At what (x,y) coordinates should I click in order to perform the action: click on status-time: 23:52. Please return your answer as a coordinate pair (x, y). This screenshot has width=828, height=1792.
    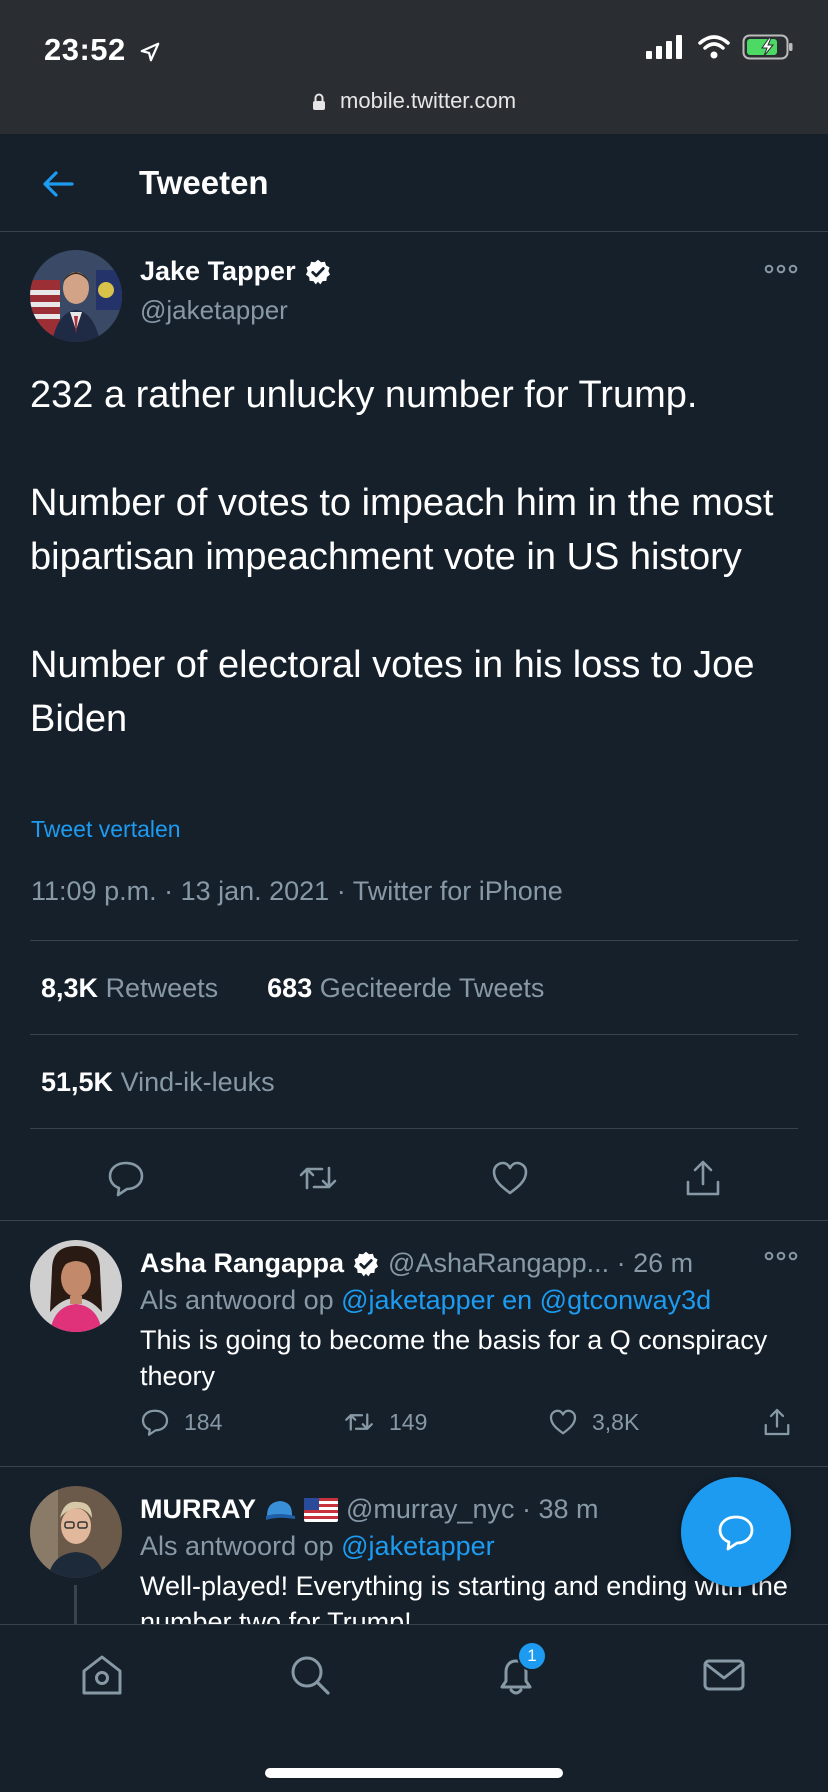
    Looking at the image, I should click on (102, 50).